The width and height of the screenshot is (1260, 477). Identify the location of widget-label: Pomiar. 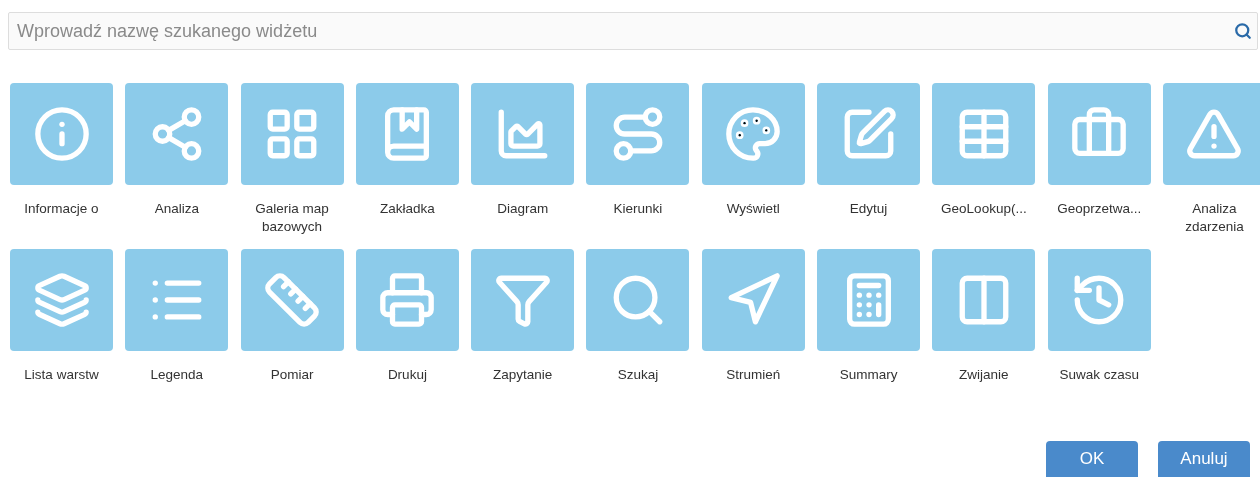
(292, 375).